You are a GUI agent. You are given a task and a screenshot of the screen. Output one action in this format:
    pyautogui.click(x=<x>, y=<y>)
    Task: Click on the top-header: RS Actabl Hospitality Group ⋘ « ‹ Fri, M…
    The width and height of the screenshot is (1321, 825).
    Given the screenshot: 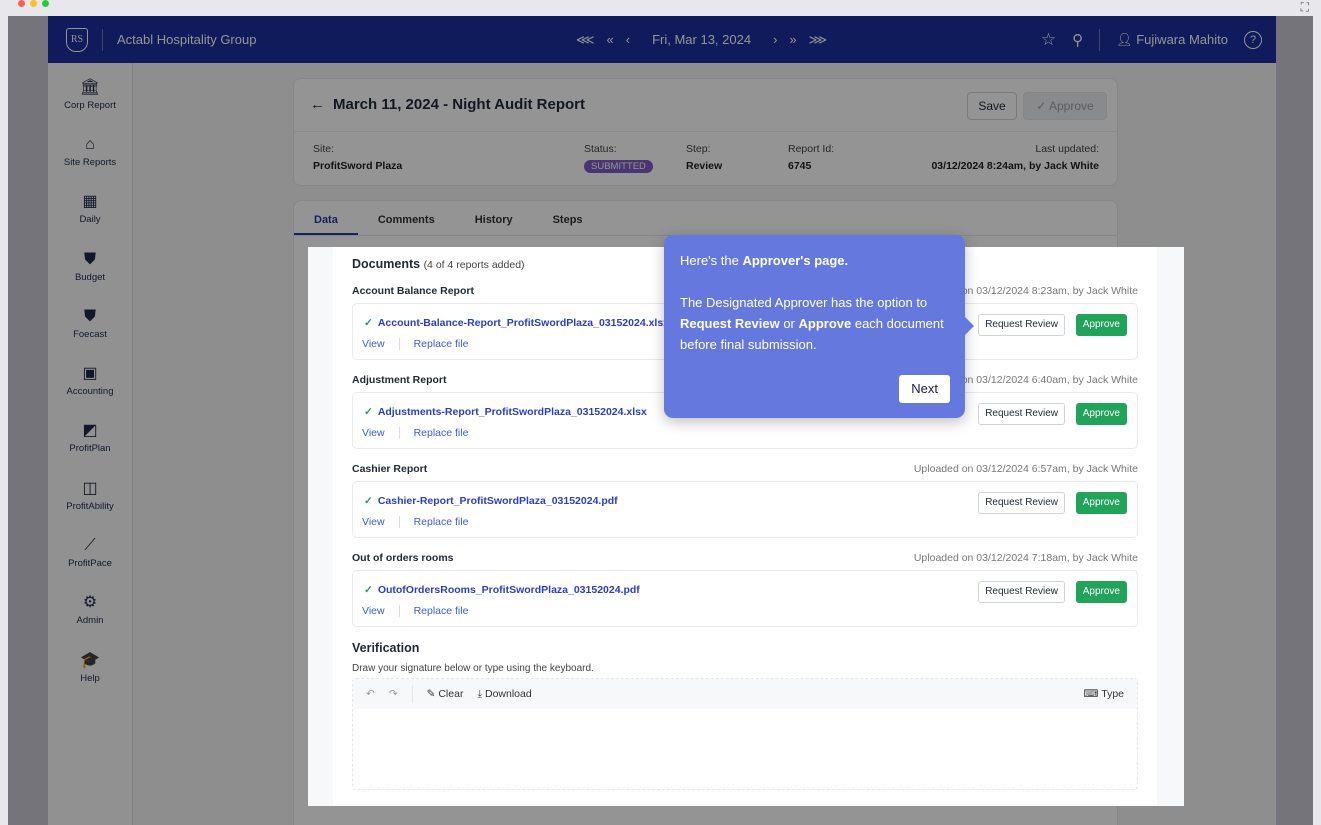 What is the action you would take?
    pyautogui.click(x=662, y=39)
    